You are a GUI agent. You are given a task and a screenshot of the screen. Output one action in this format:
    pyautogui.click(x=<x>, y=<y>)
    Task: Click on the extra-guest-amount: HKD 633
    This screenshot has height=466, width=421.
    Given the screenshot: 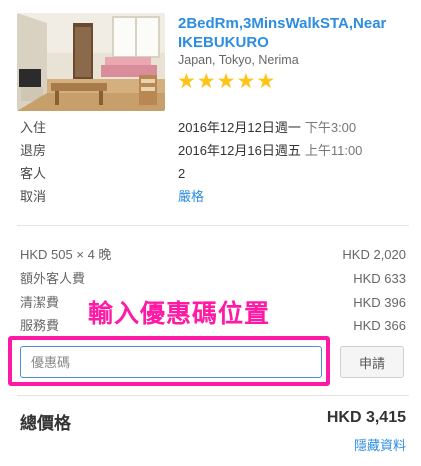 What is the action you would take?
    pyautogui.click(x=379, y=278)
    